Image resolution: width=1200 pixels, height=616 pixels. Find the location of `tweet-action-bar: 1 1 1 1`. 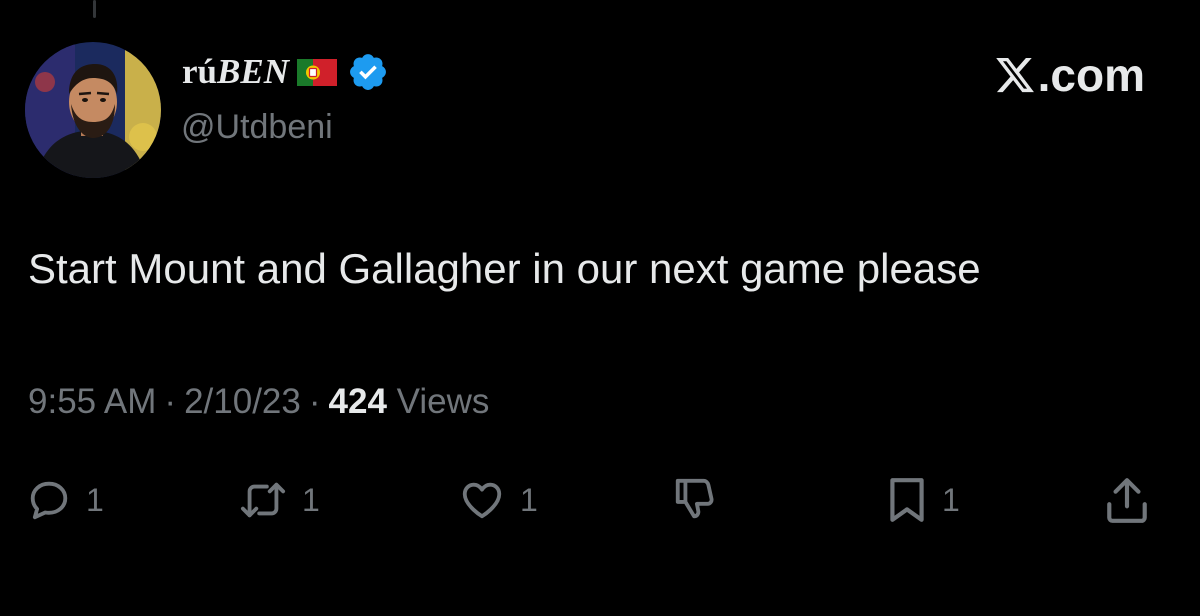

tweet-action-bar: 1 1 1 1 is located at coordinates (600, 500).